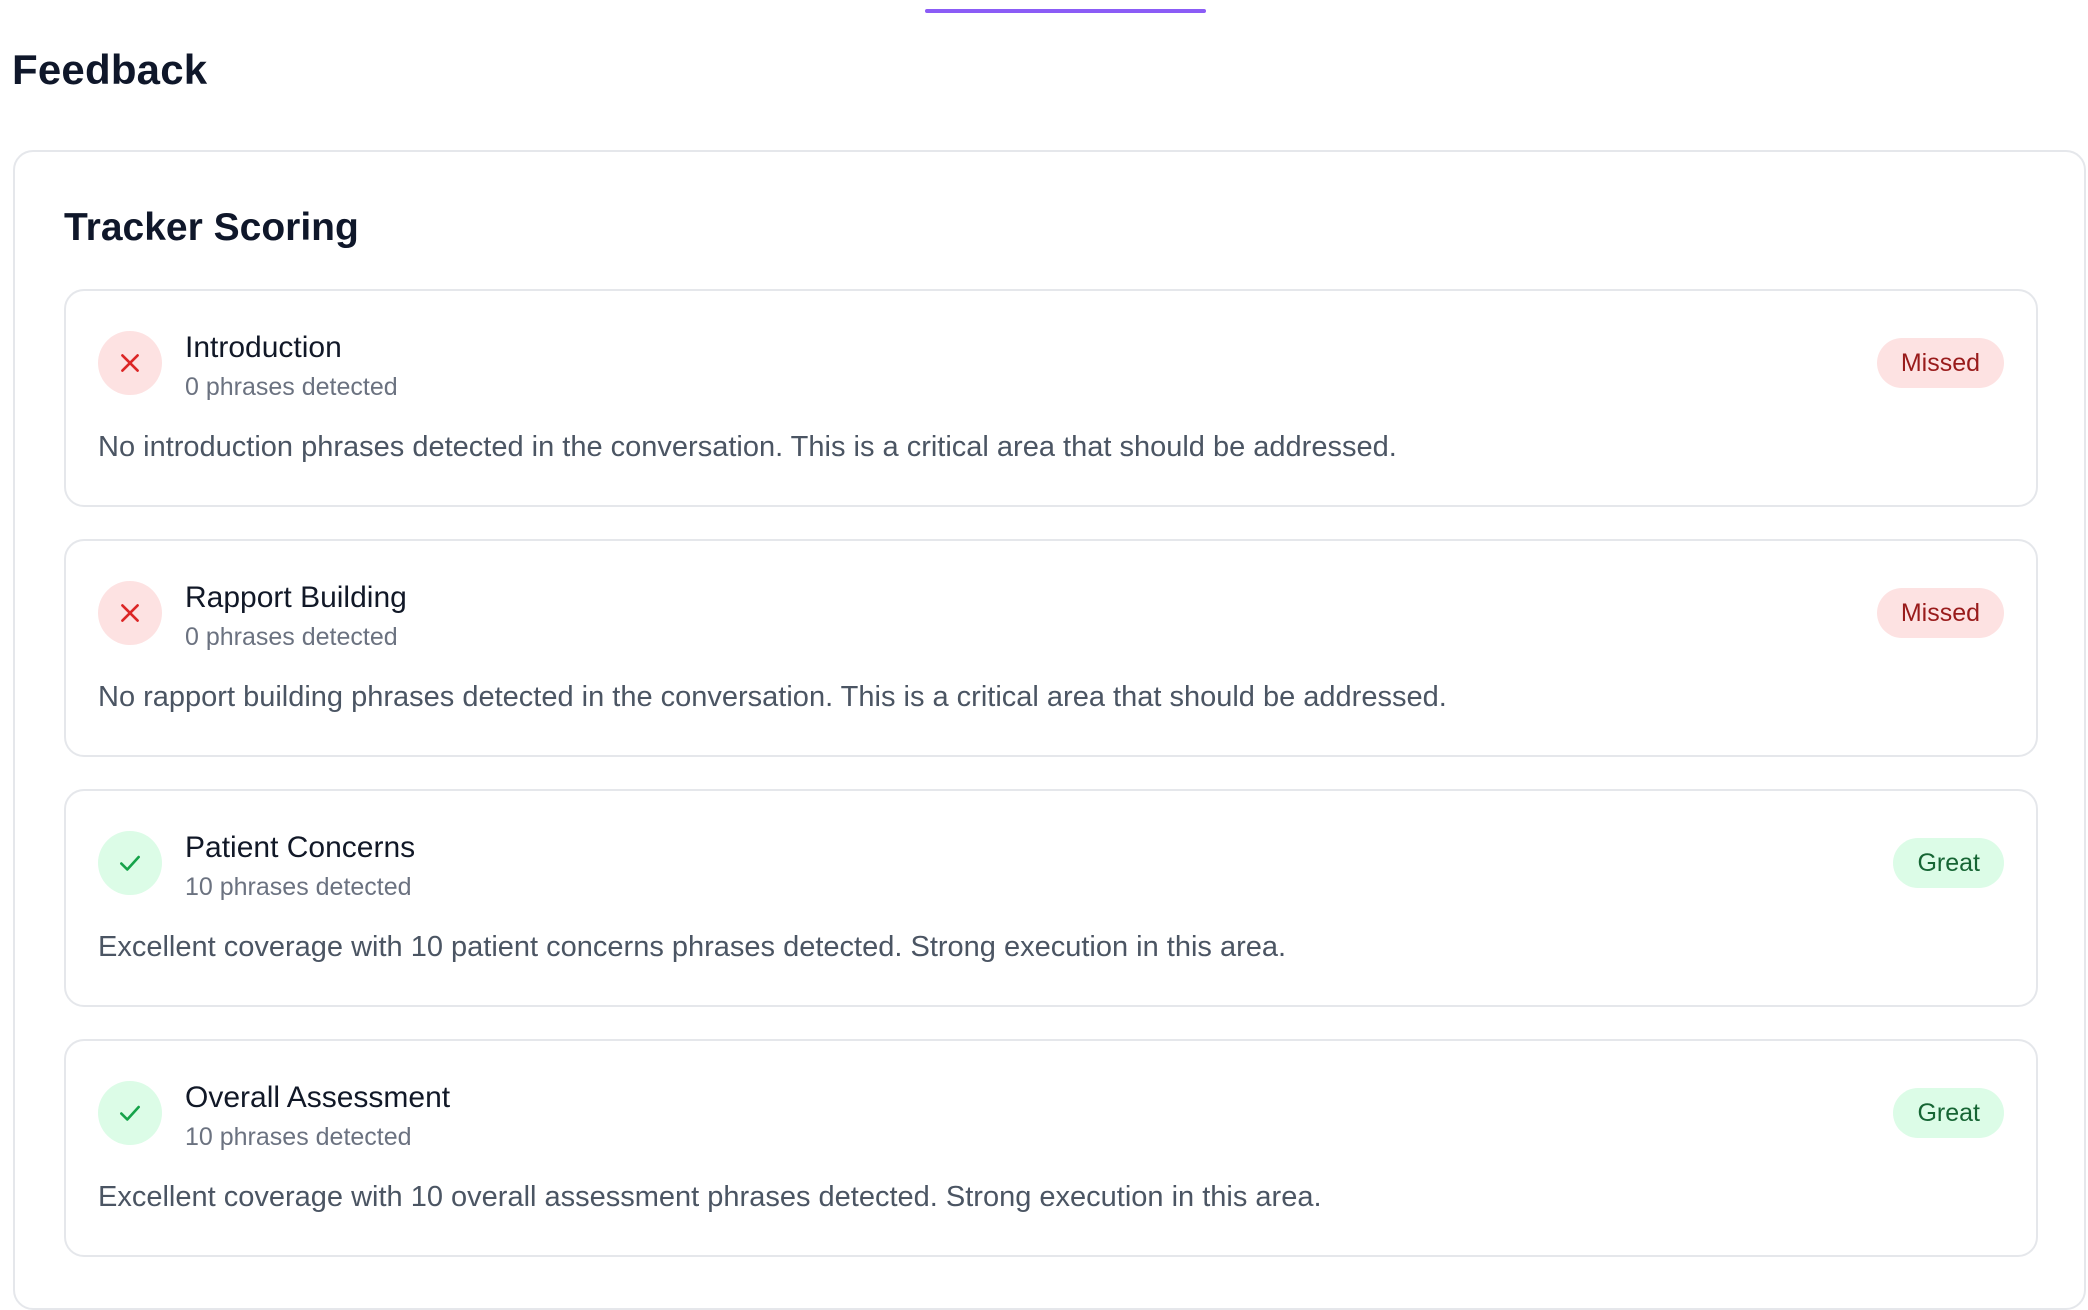 This screenshot has width=2088, height=1310. I want to click on tracker-name: Rapport Building, so click(296, 597).